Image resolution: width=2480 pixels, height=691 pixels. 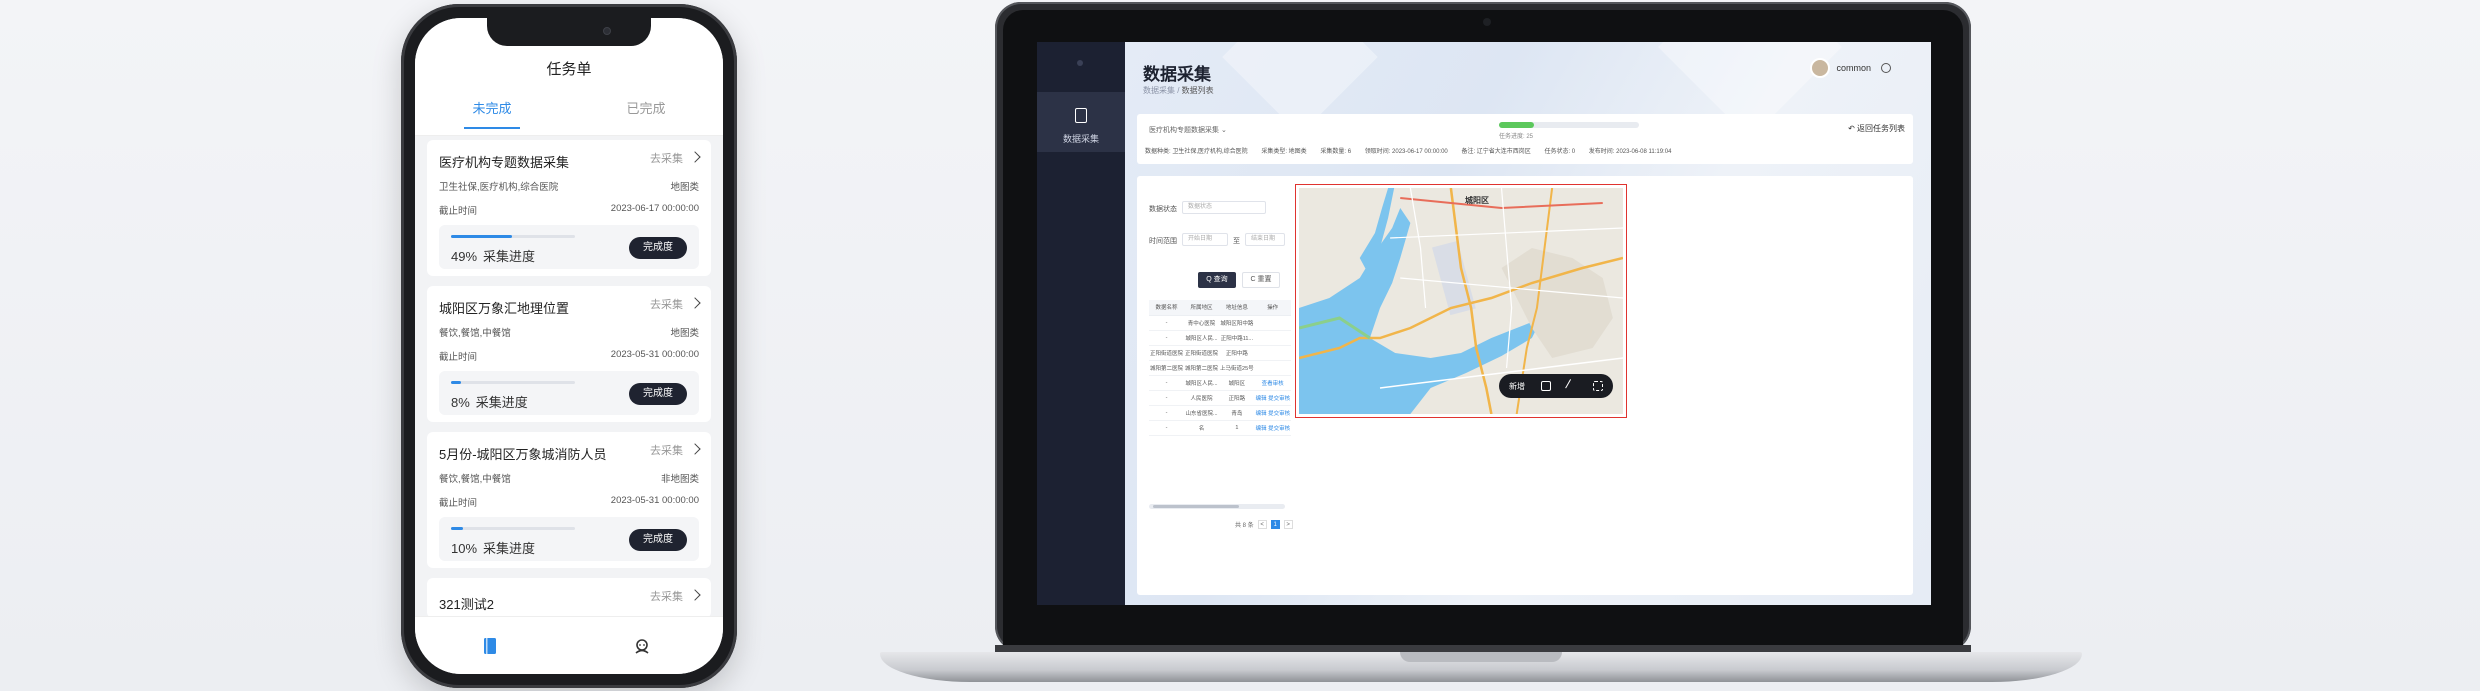 I want to click on progress-panel: 10% 采集进度 完成度, so click(x=569, y=539).